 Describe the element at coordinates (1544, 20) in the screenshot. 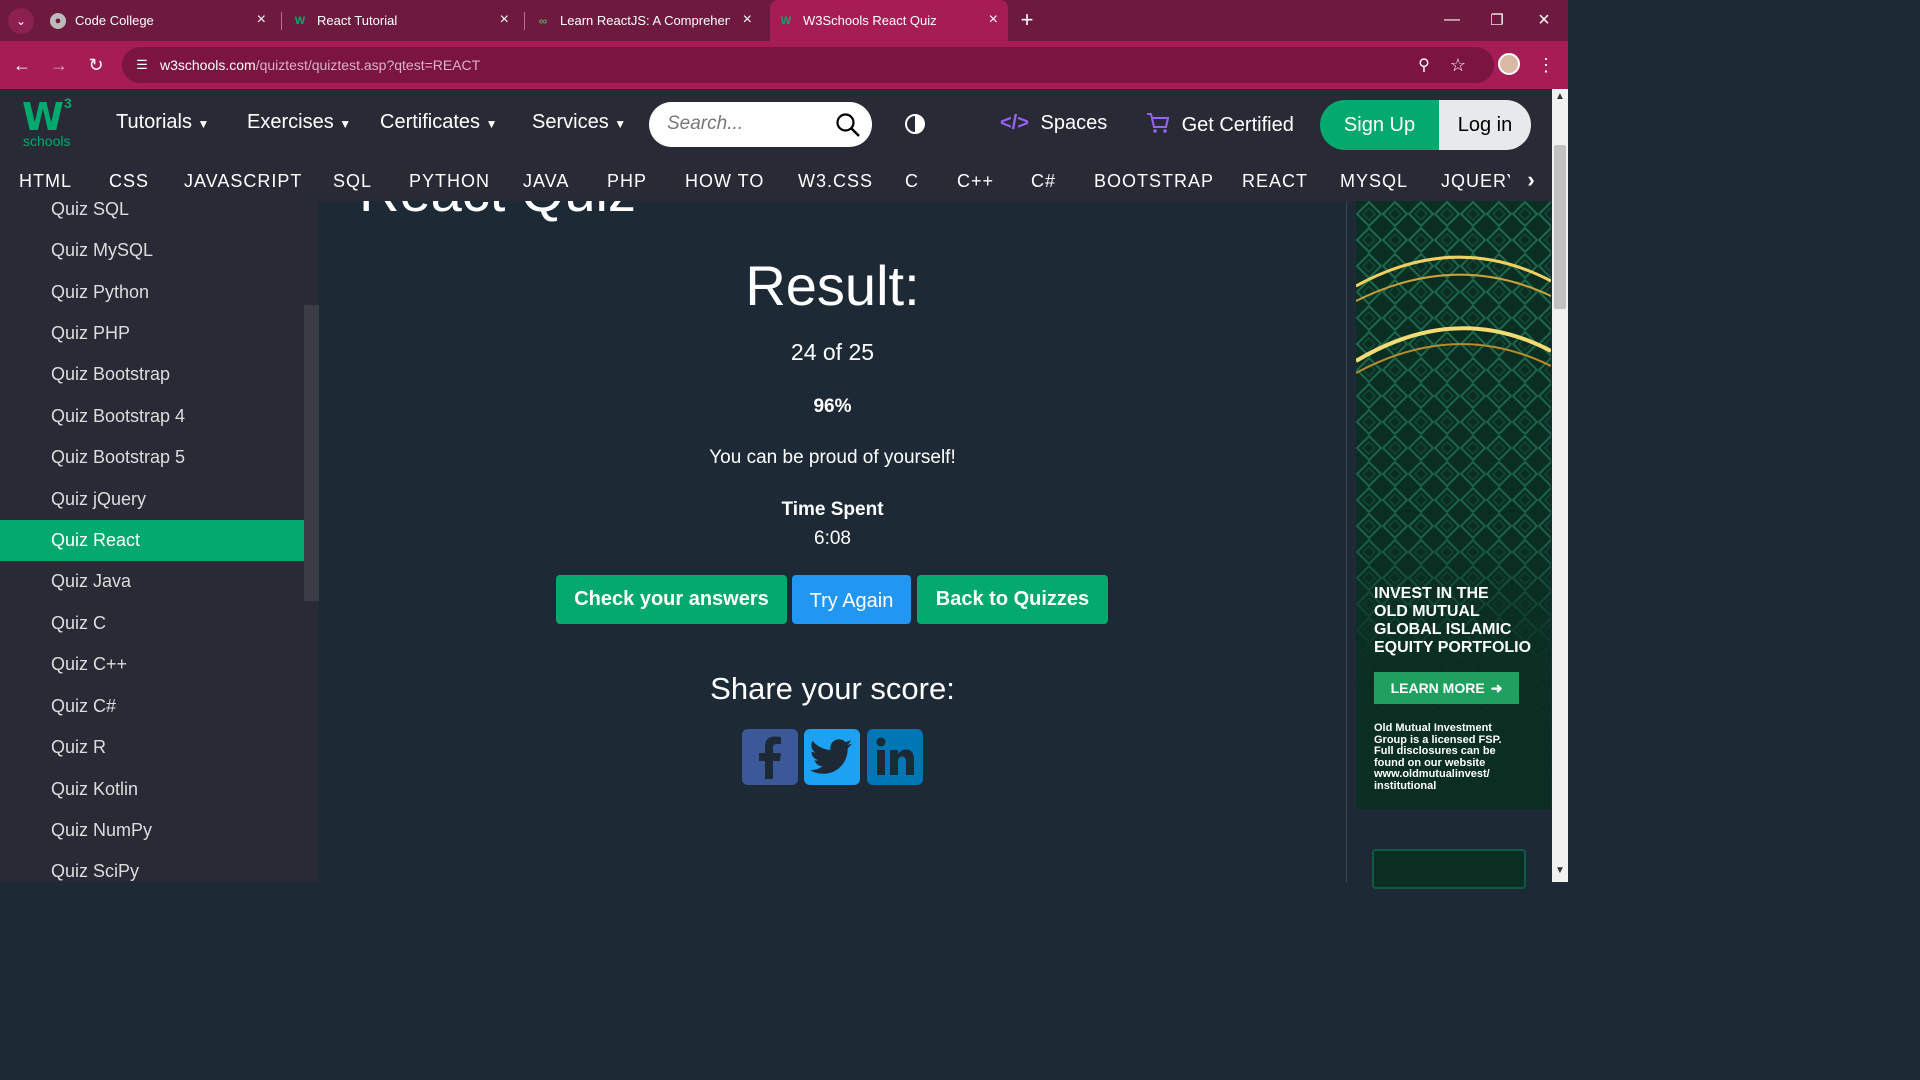

I see `close-window-icon: ×` at that location.